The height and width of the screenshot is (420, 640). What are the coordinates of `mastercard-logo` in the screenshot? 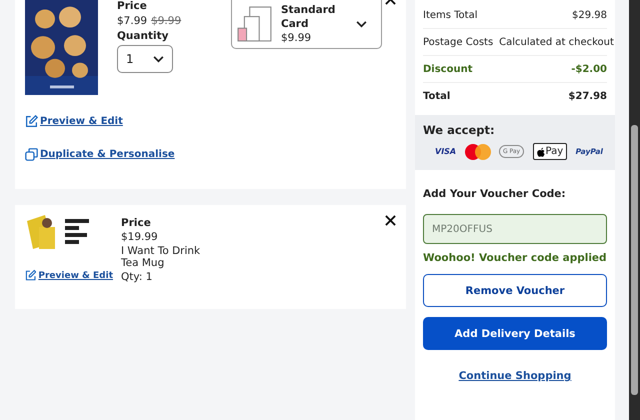 It's located at (477, 152).